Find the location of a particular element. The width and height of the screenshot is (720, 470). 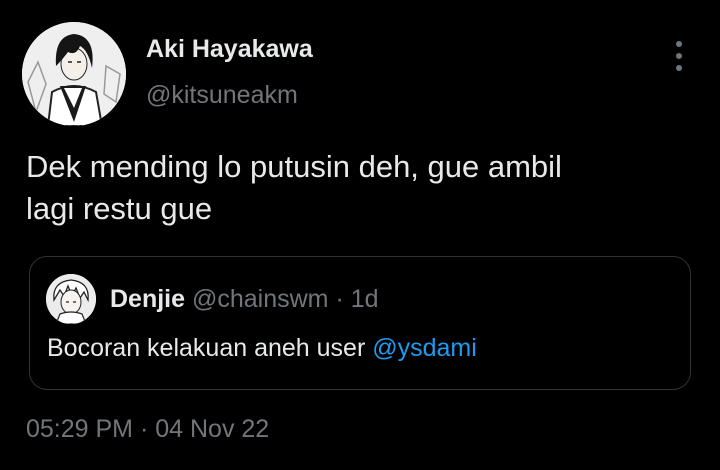

quoted-mention-link: @ysdami is located at coordinates (424, 348).